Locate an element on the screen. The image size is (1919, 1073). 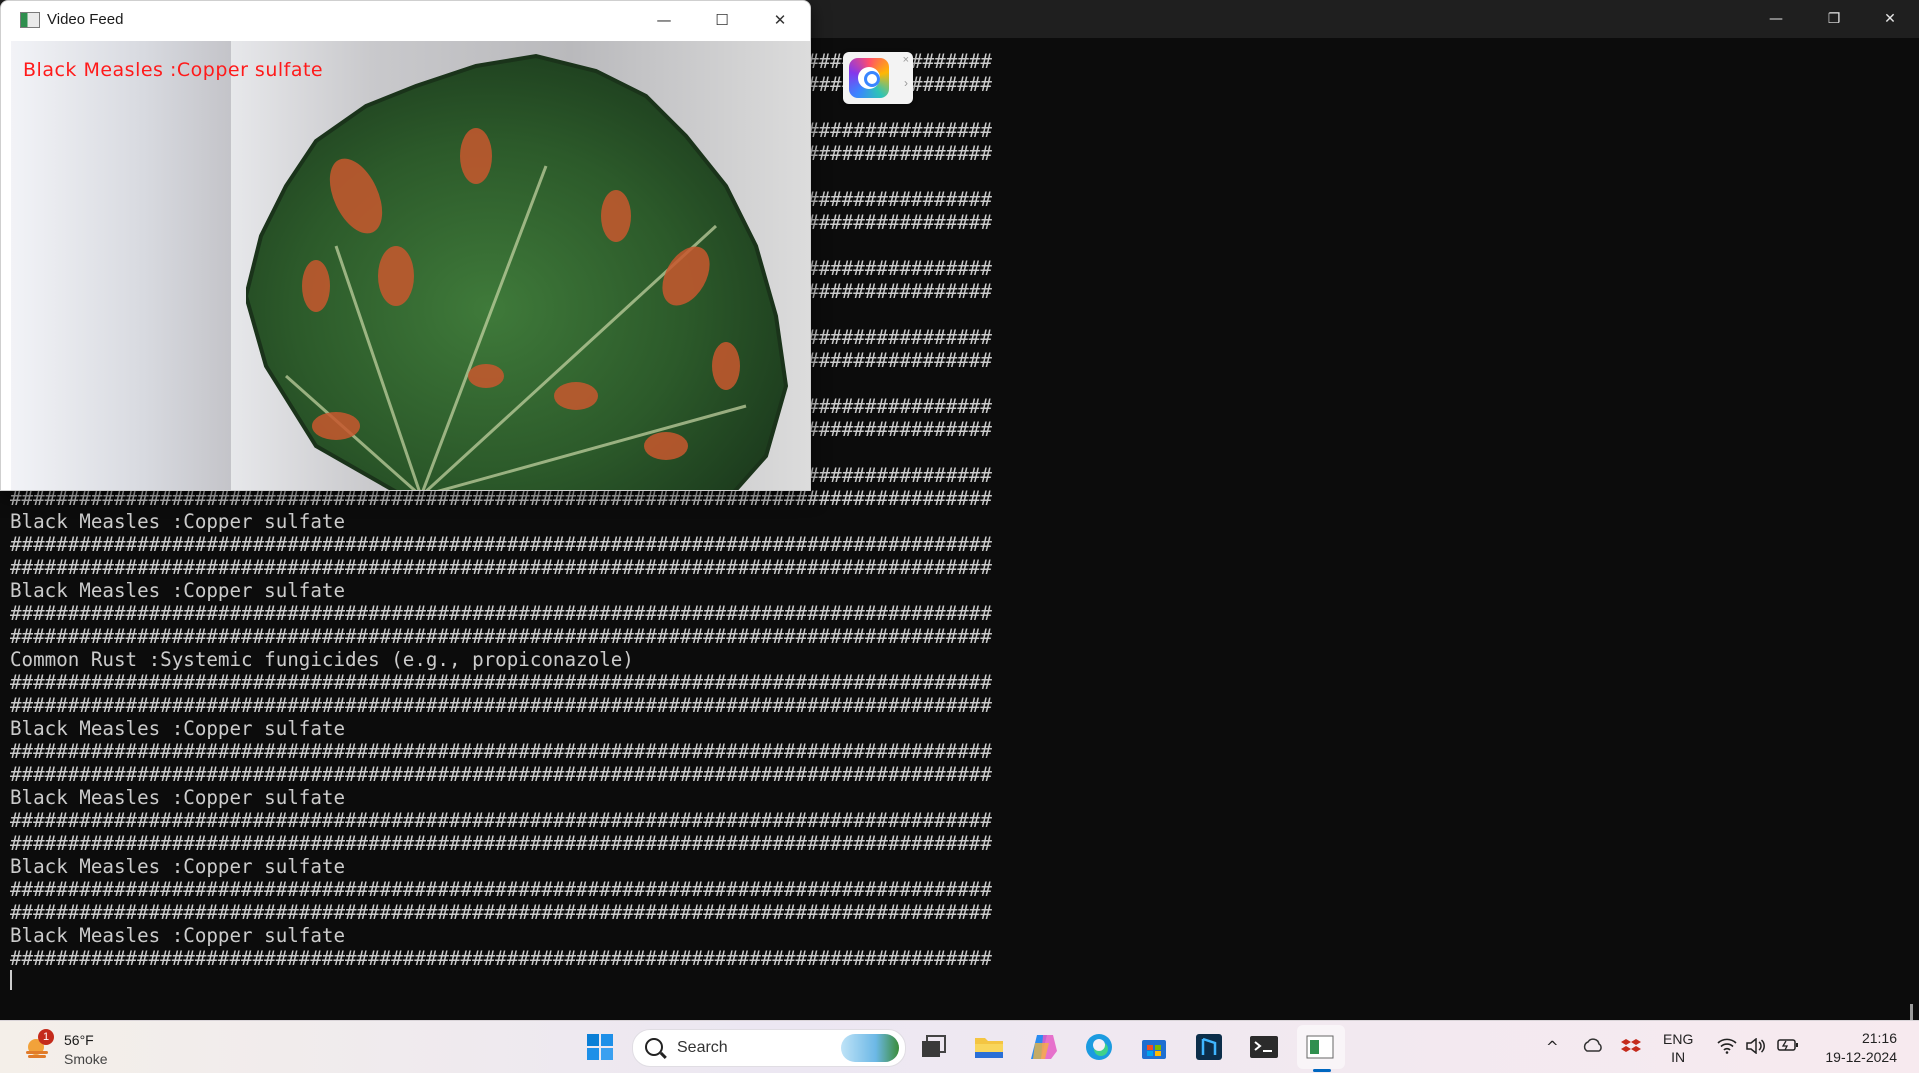
clock-time: 21:16 is located at coordinates (1879, 1038).